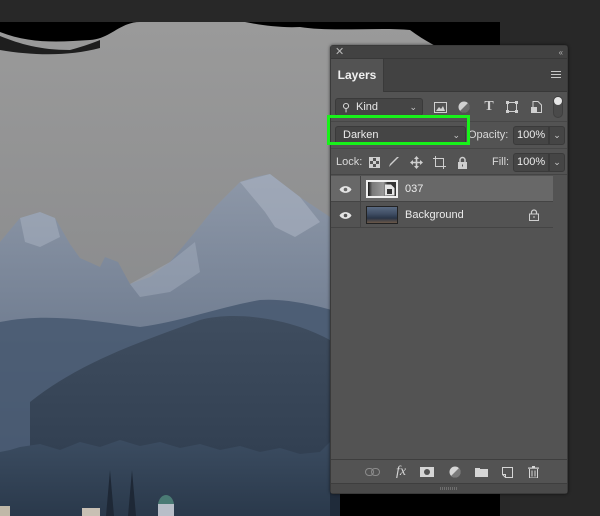 The width and height of the screenshot is (600, 516). What do you see at coordinates (556, 75) in the screenshot?
I see `panel-menu-icon` at bounding box center [556, 75].